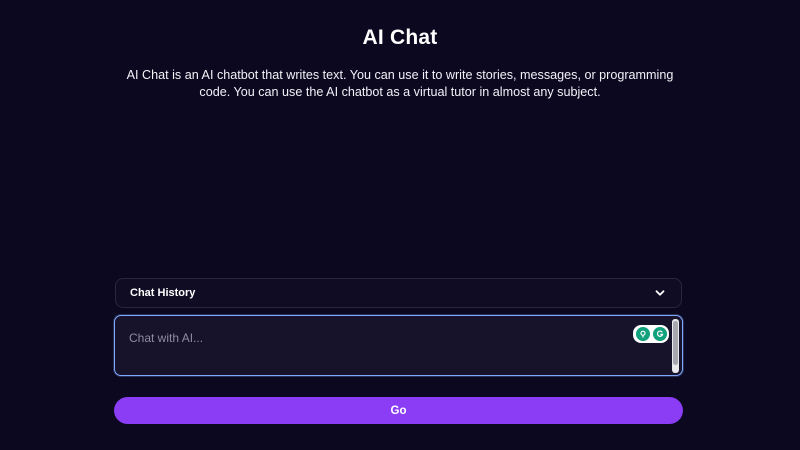 The width and height of the screenshot is (800, 450). What do you see at coordinates (660, 334) in the screenshot?
I see `grammarly-icon` at bounding box center [660, 334].